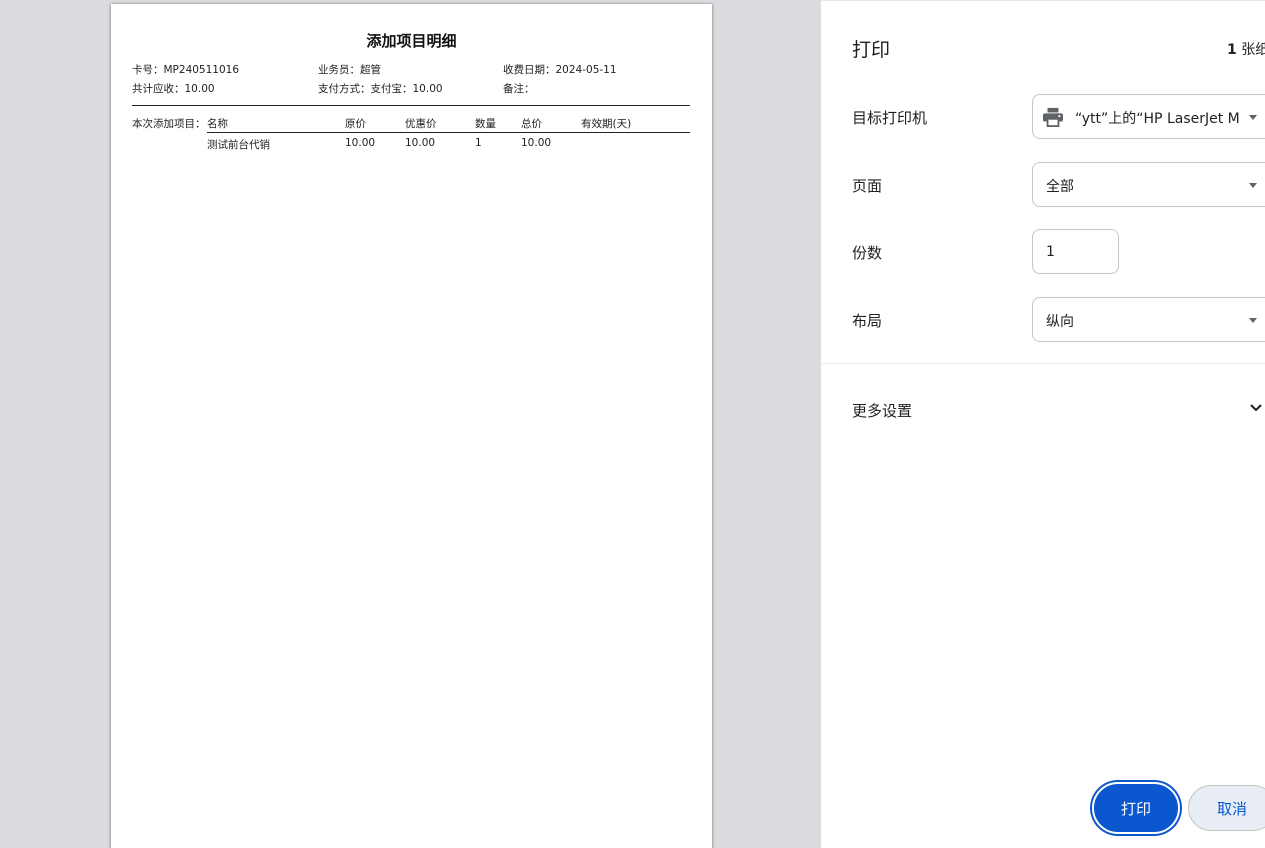  What do you see at coordinates (1226, 808) in the screenshot?
I see `cancel-button: 取消` at bounding box center [1226, 808].